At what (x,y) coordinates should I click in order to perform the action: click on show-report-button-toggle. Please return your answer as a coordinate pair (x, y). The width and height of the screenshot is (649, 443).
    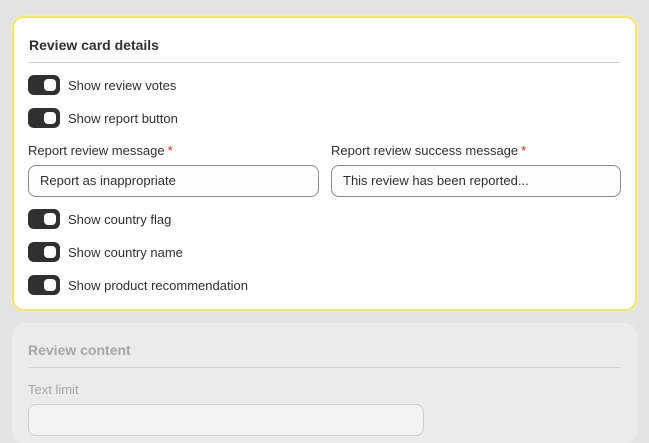
    Looking at the image, I should click on (44, 118).